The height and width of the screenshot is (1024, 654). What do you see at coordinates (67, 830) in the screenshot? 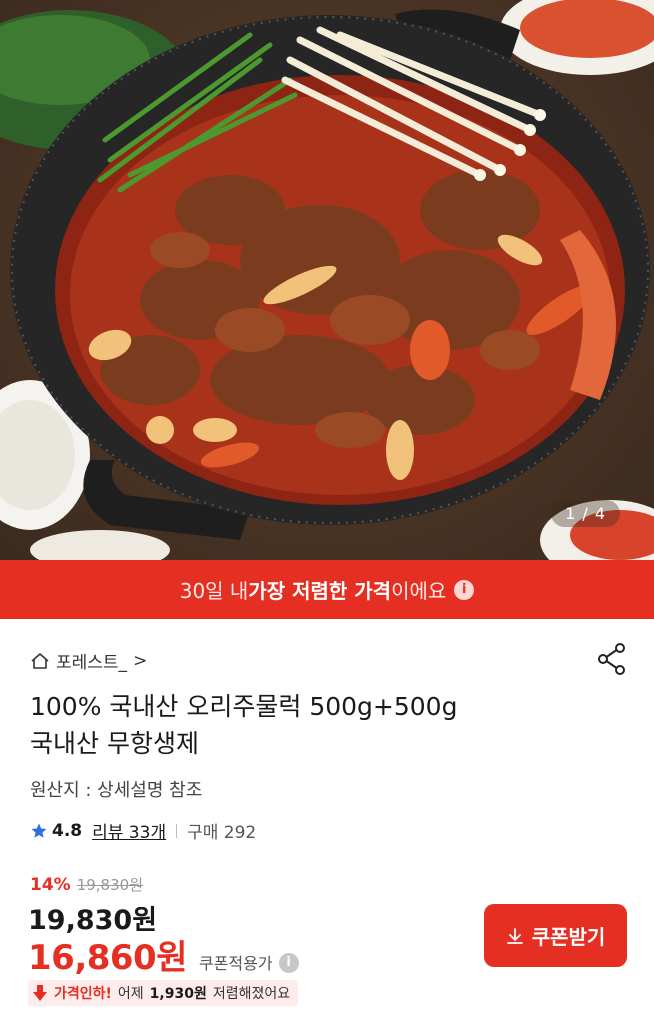
I see `rating-score: 4.8` at bounding box center [67, 830].